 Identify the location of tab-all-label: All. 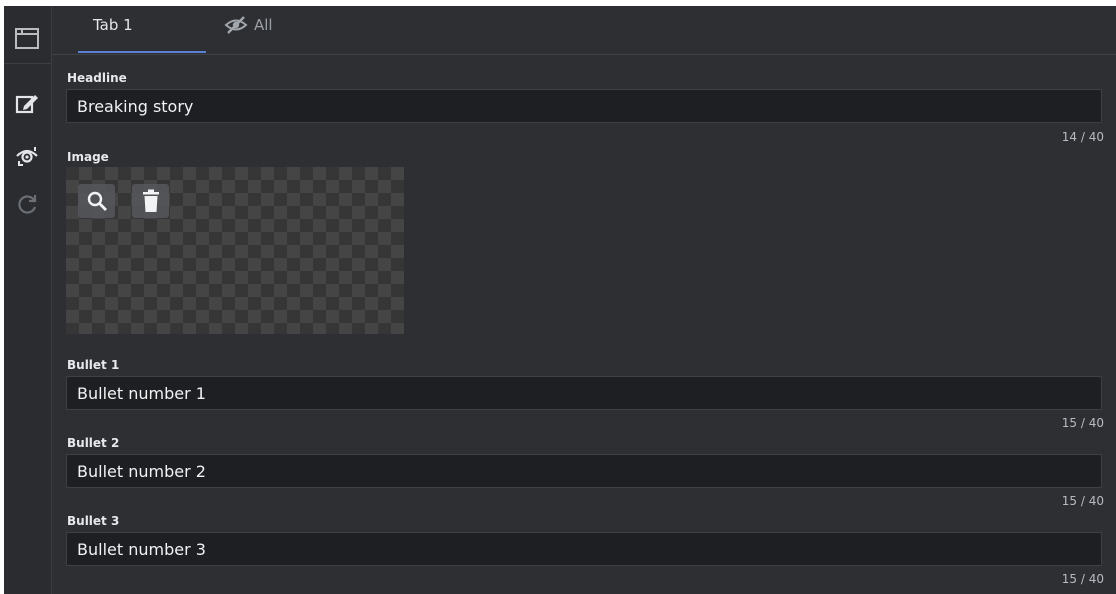
(263, 25).